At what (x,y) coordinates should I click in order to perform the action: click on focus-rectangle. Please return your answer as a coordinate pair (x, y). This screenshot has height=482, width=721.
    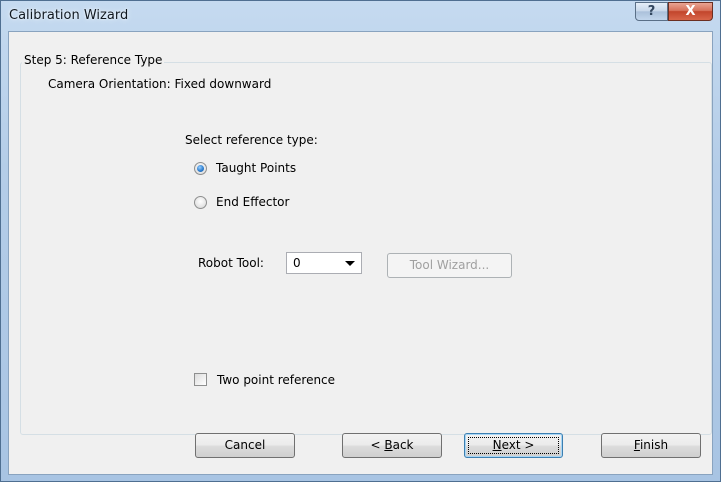
    Looking at the image, I should click on (513, 445).